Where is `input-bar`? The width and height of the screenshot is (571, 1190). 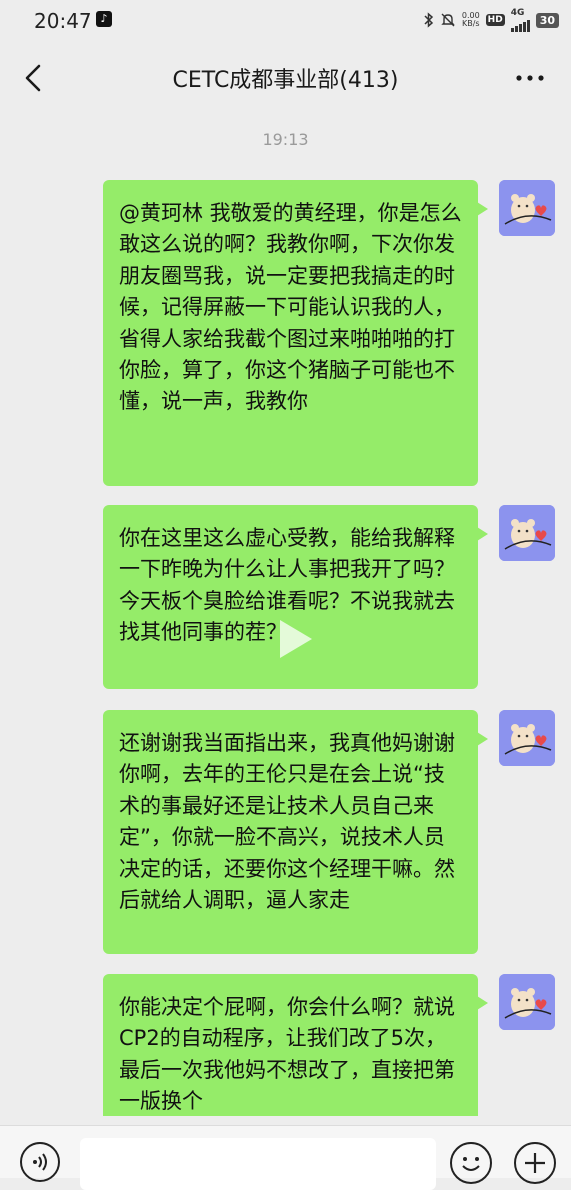
input-bar is located at coordinates (285, 1157).